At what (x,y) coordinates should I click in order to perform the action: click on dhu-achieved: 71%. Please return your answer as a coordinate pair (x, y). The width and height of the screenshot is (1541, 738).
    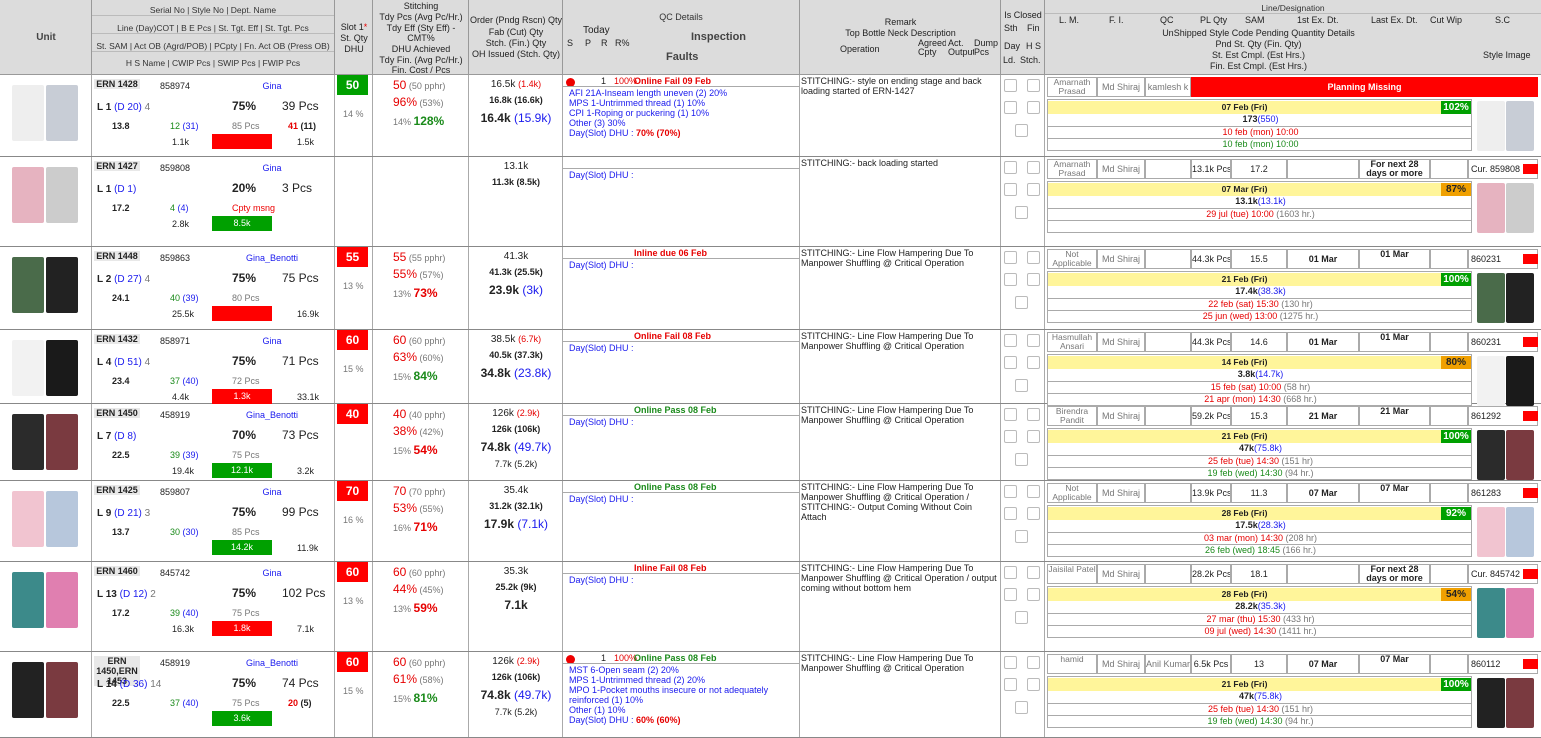
    Looking at the image, I should click on (425, 527).